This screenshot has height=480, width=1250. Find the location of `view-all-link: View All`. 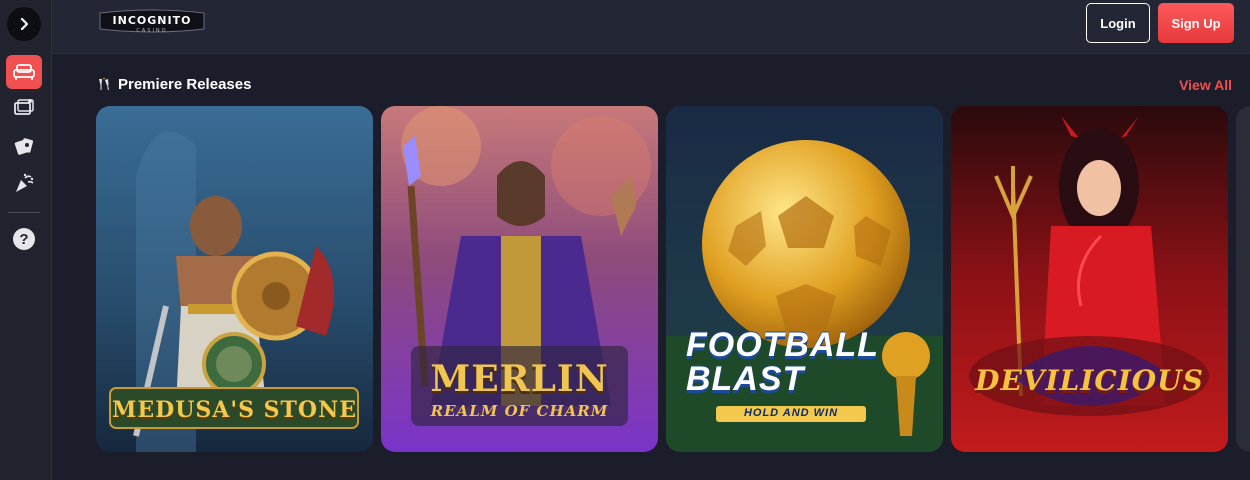

view-all-link: View All is located at coordinates (1205, 85).